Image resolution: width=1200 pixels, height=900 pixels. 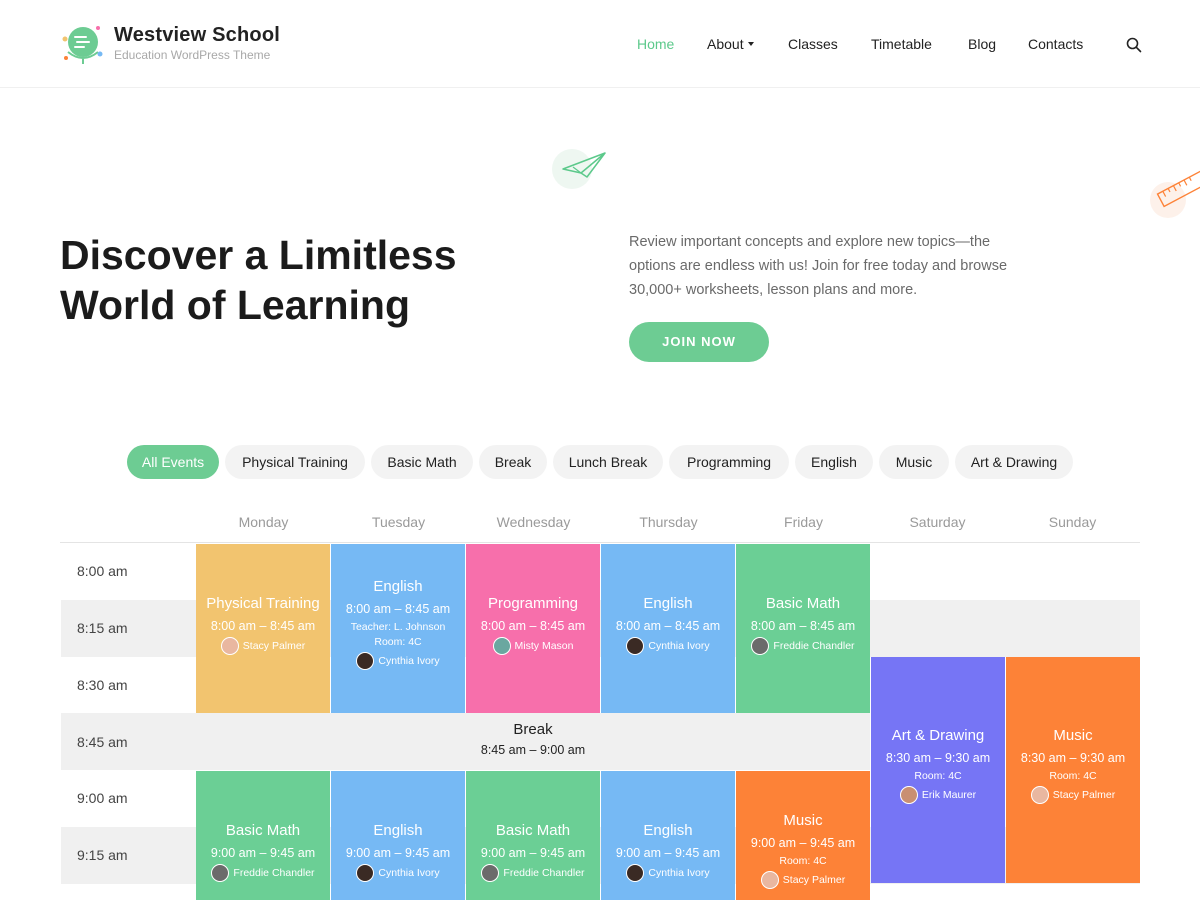 What do you see at coordinates (729, 462) in the screenshot?
I see `filter-programming: Programming` at bounding box center [729, 462].